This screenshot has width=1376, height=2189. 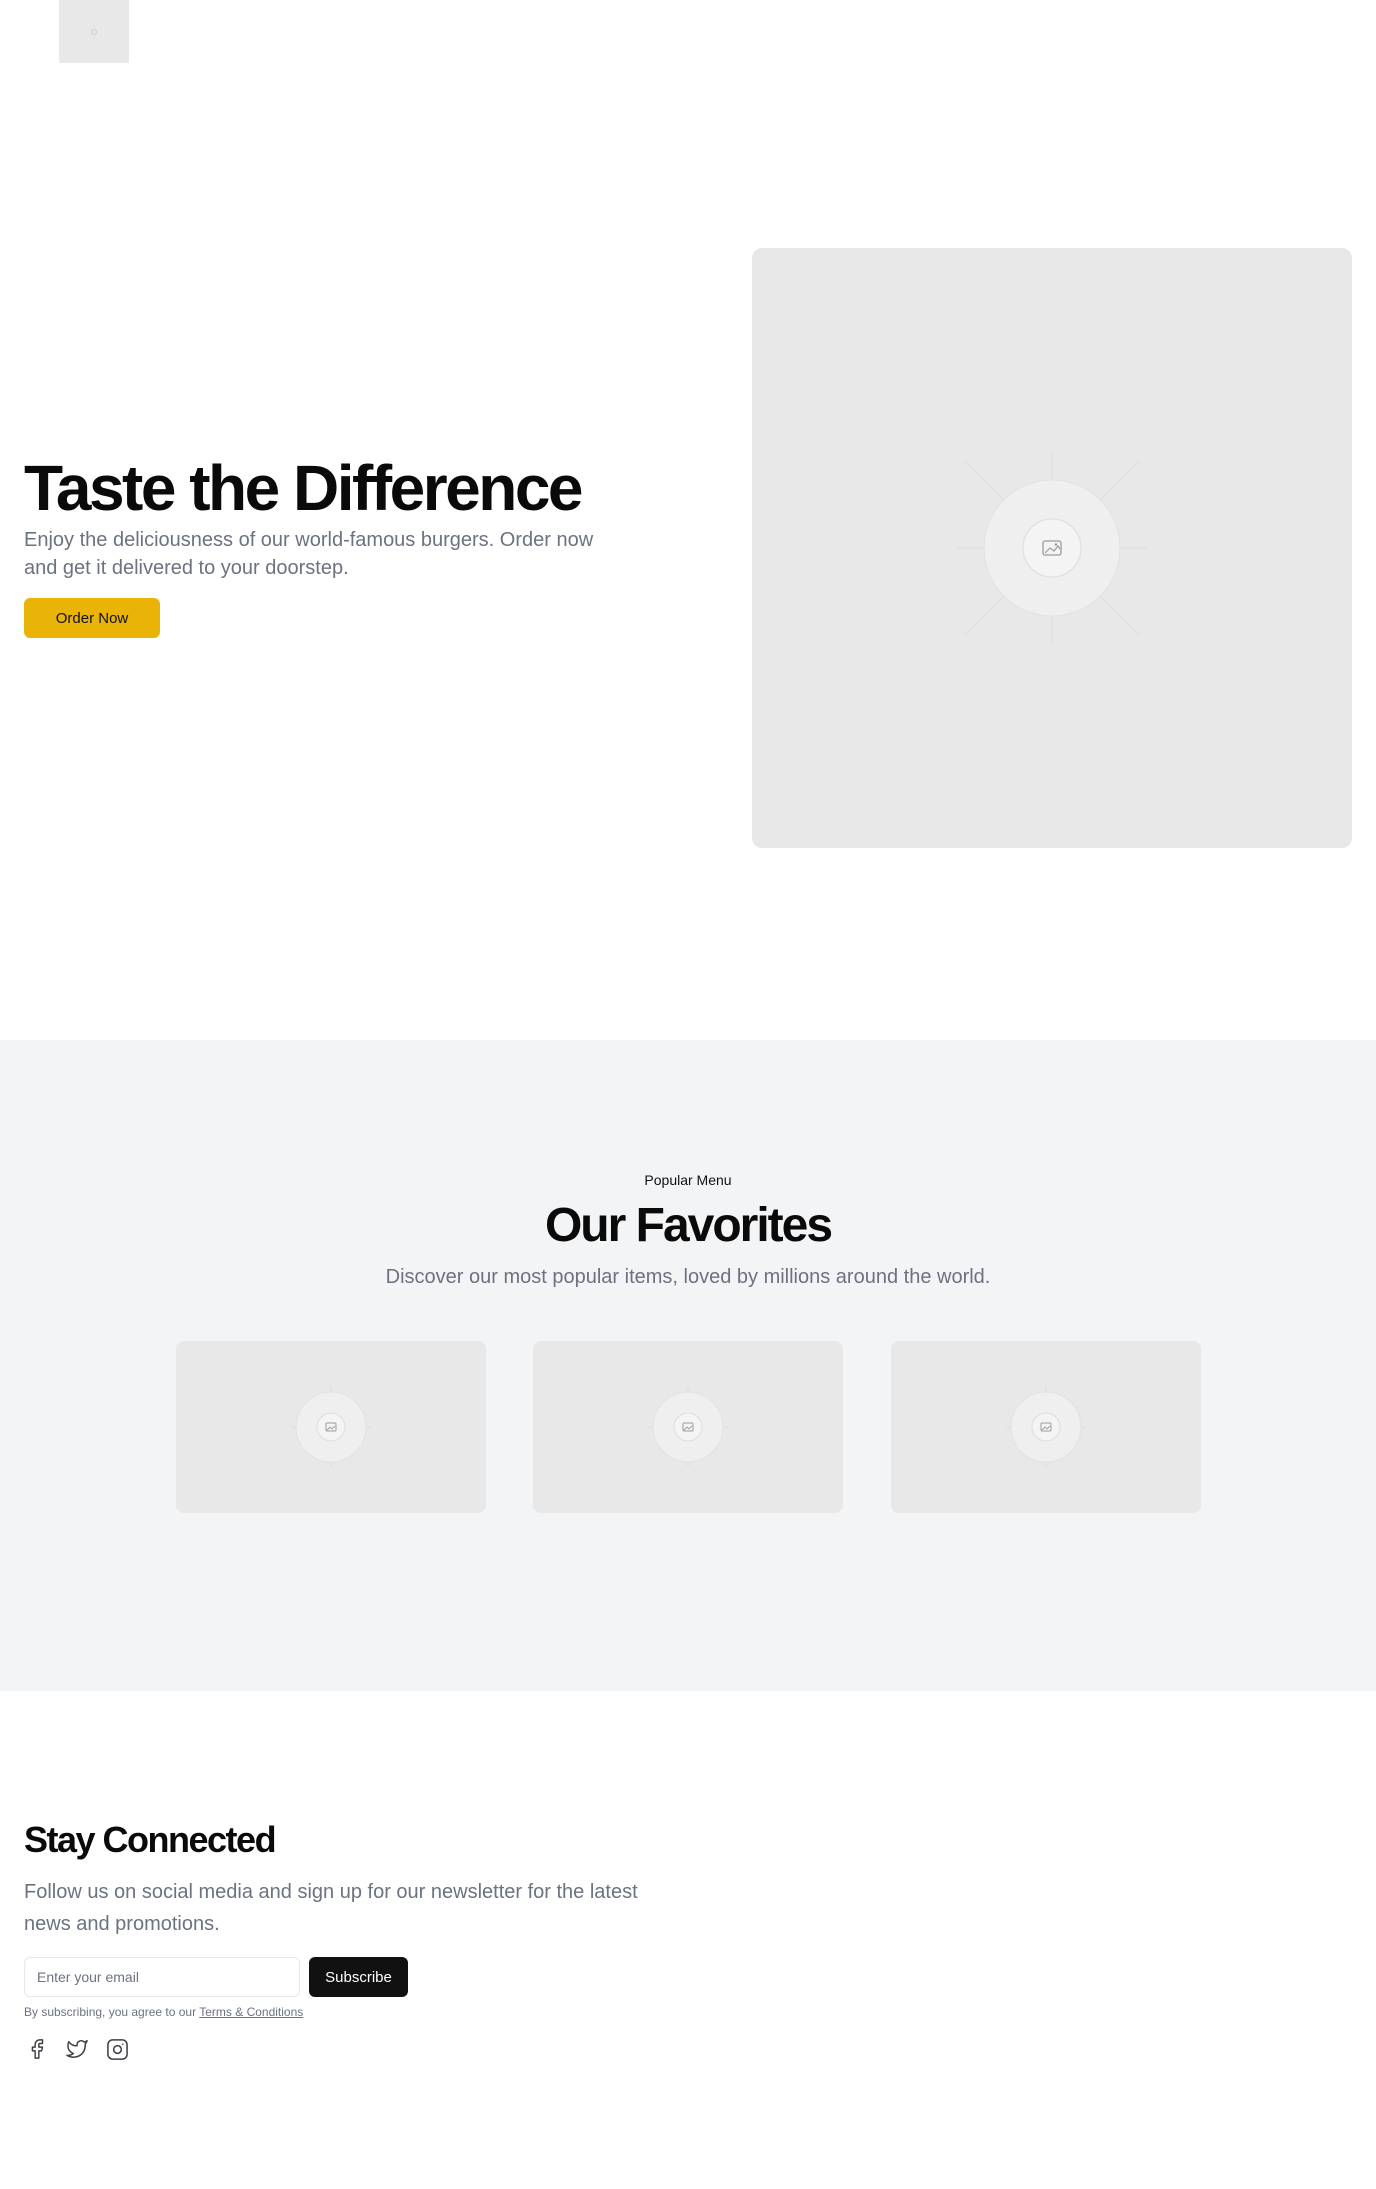 I want to click on hero-title: Taste the Difference, so click(x=304, y=488).